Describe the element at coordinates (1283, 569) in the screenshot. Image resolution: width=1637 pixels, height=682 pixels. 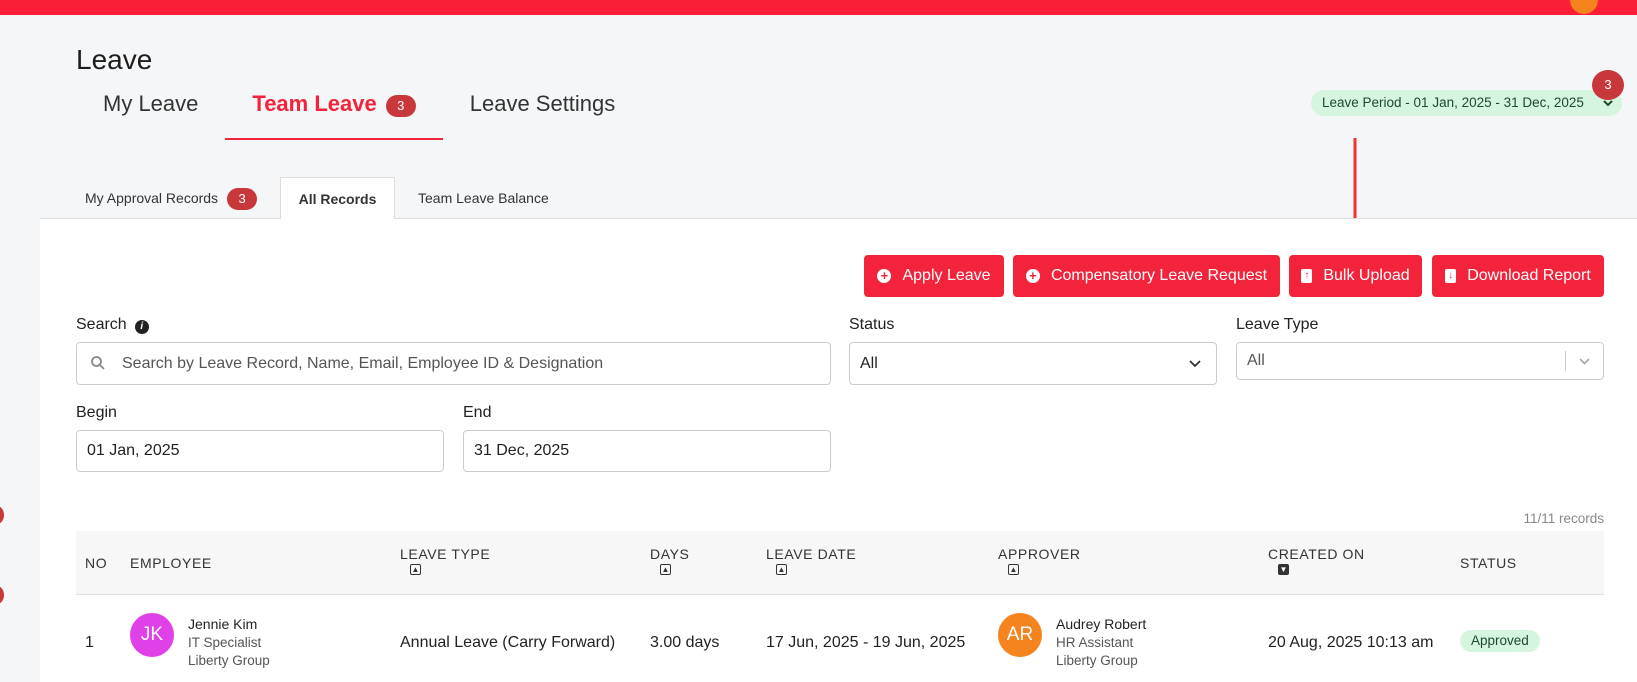
I see `sort-icon: ▼` at that location.